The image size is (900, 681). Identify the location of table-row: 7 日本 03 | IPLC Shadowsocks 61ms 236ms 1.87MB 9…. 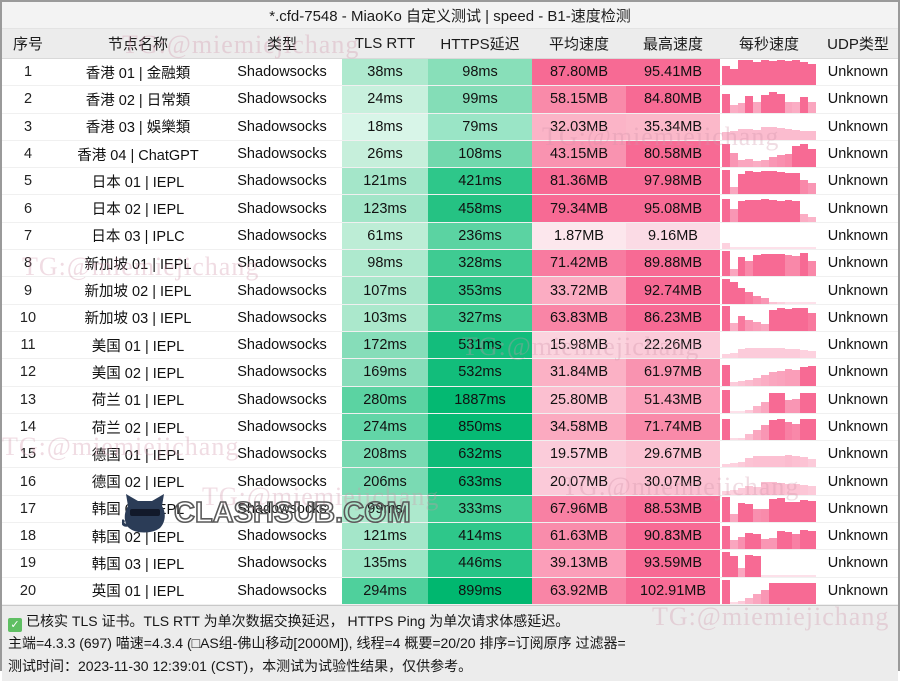
(450, 236).